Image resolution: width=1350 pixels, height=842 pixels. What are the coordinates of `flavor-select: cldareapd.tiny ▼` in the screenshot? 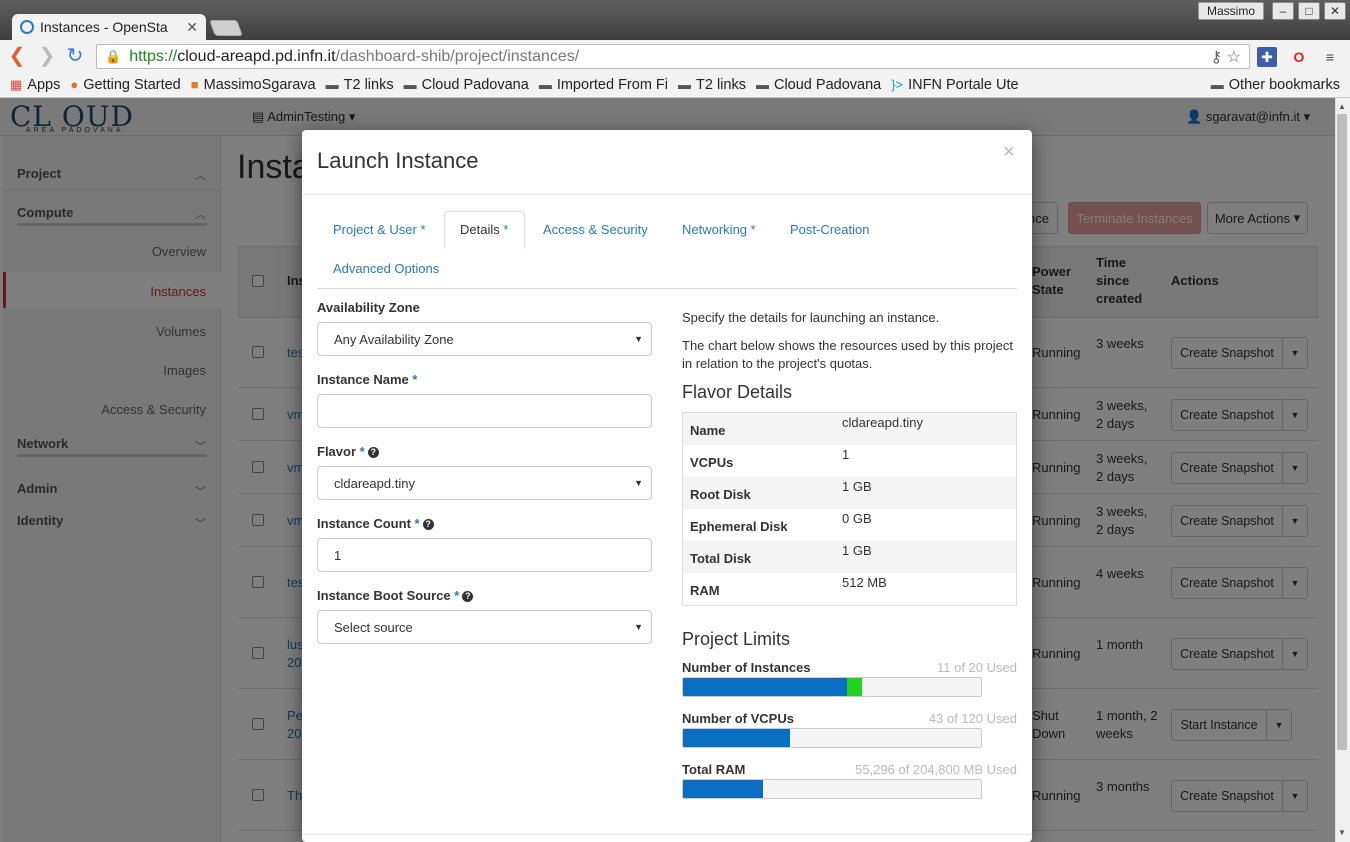 It's located at (484, 483).